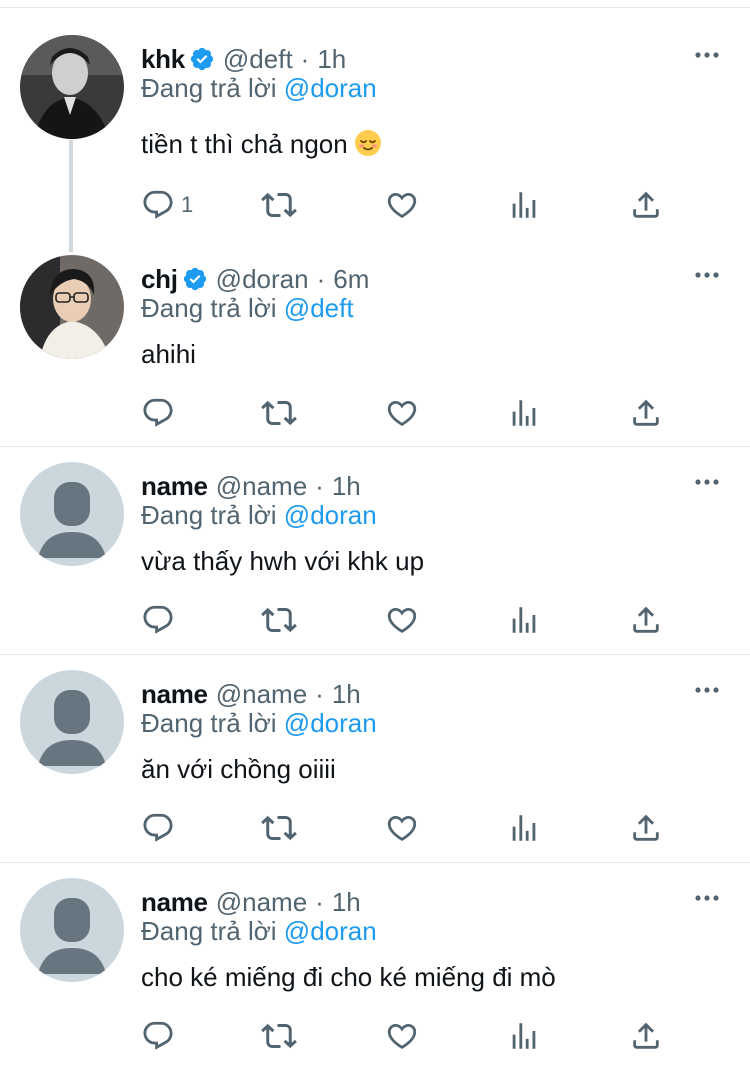 This screenshot has height=1069, width=750. What do you see at coordinates (375, 4) in the screenshot?
I see `top-divider` at bounding box center [375, 4].